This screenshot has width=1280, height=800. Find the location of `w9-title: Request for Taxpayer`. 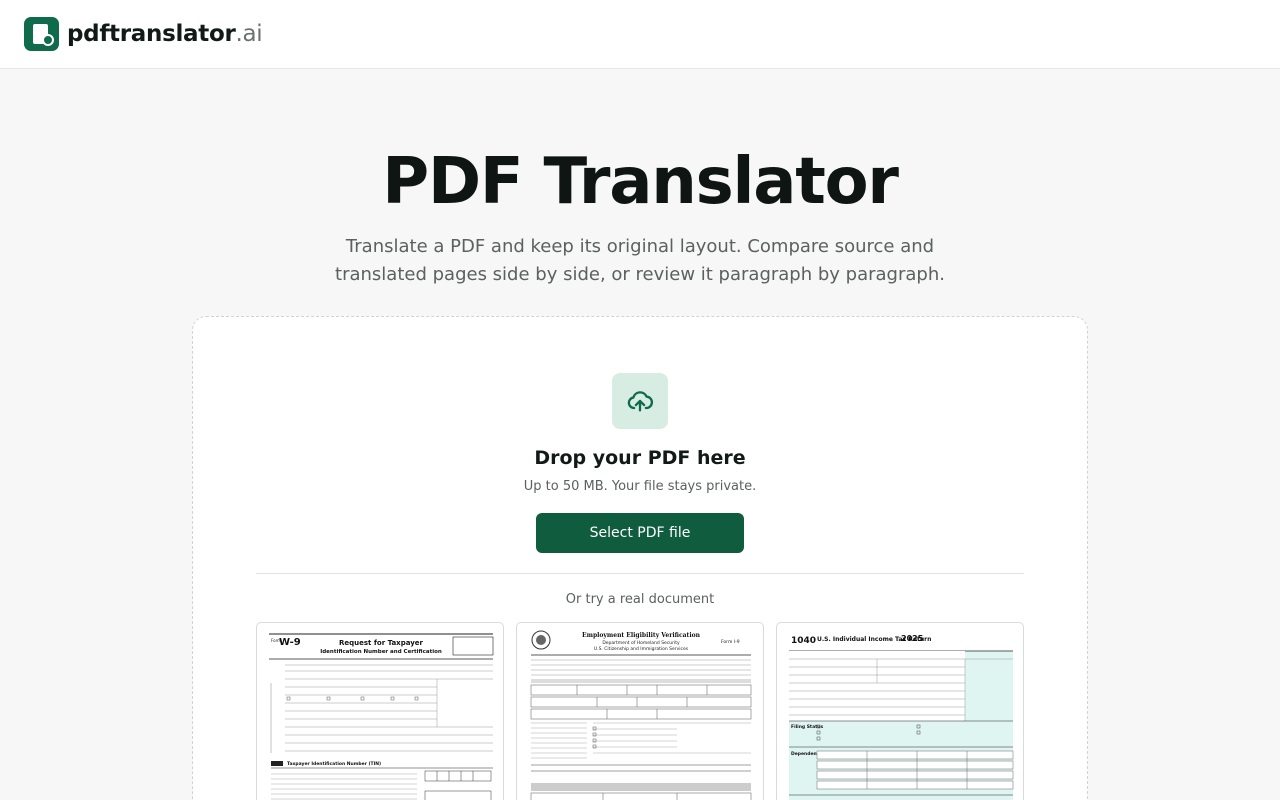

w9-title: Request for Taxpayer is located at coordinates (381, 643).